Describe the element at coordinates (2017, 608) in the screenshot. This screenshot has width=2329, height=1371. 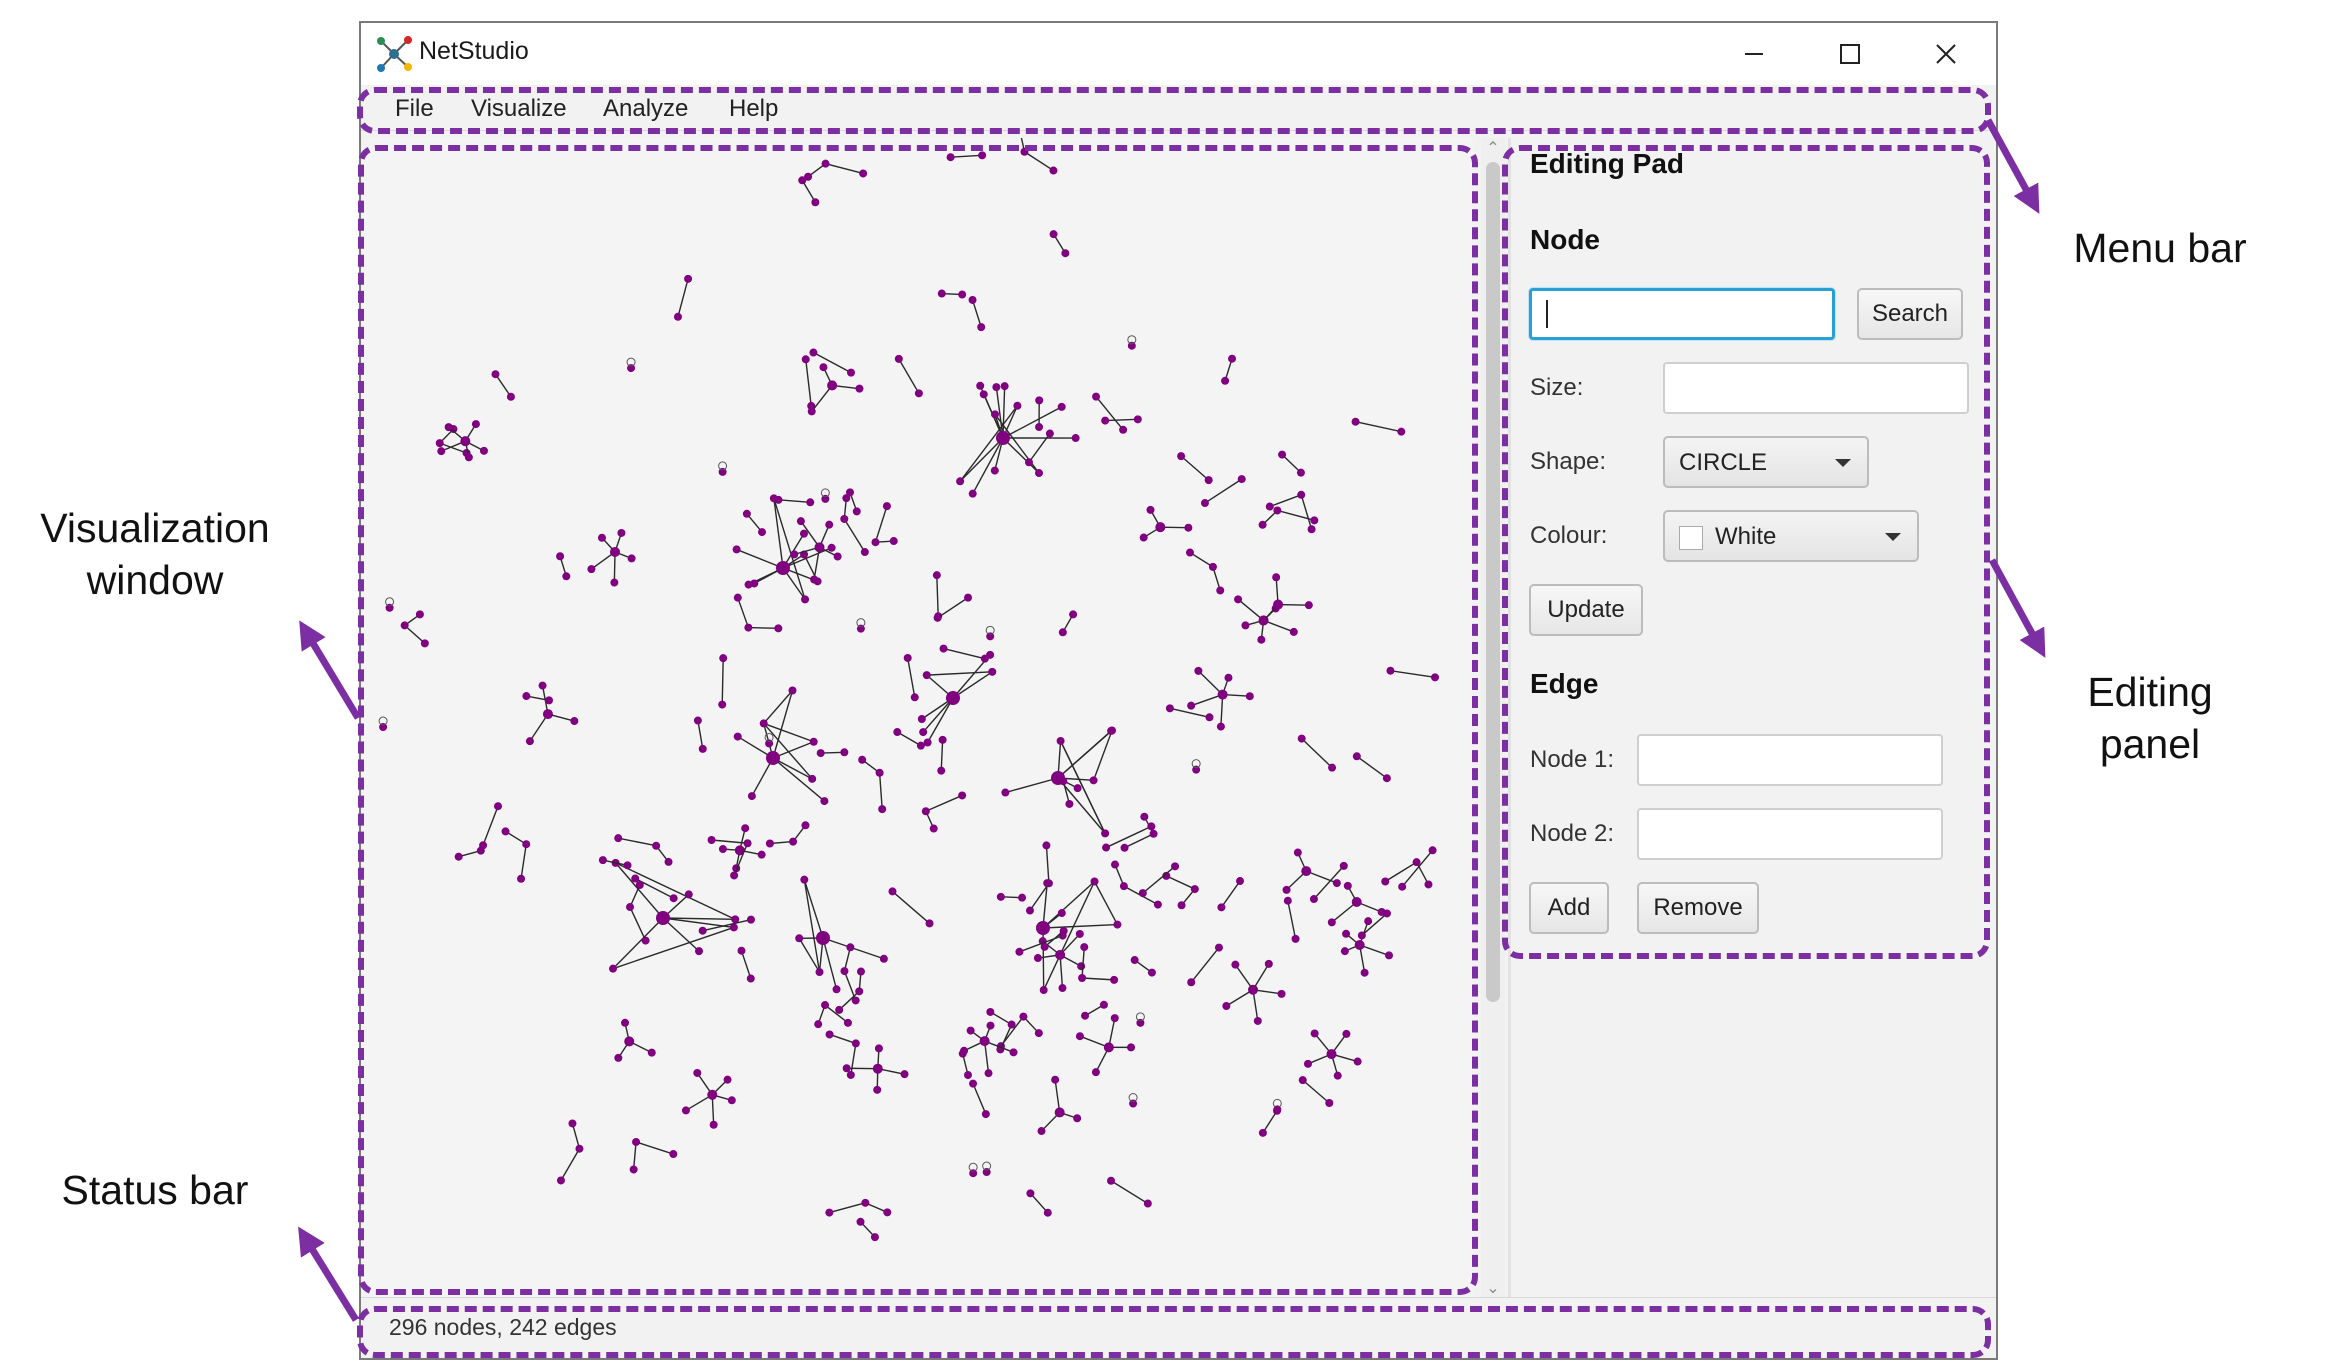
I see `editing-panel-arrow` at that location.